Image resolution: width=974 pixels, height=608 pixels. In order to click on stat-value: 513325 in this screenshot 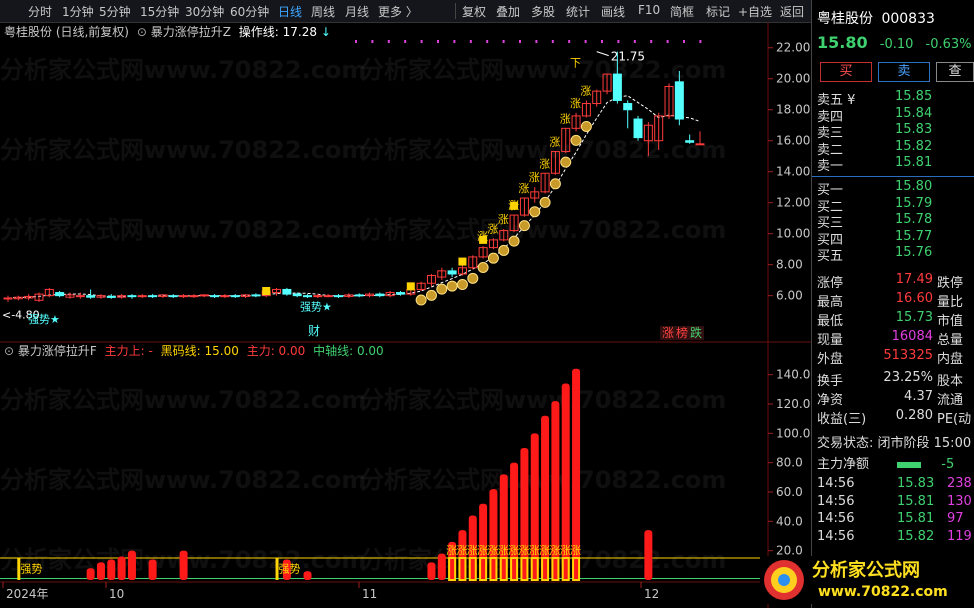, I will do `click(908, 355)`.